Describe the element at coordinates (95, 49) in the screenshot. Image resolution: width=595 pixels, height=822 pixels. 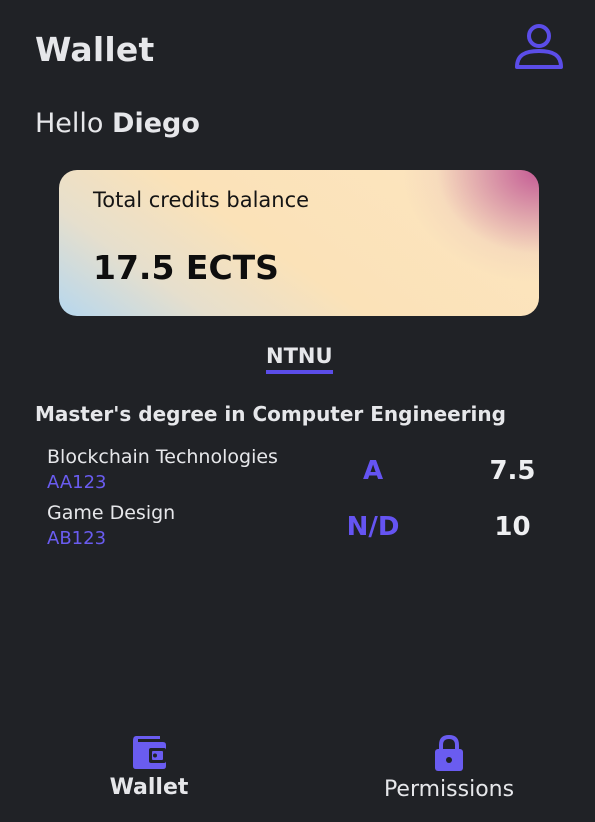
I see `page-title: Wallet` at that location.